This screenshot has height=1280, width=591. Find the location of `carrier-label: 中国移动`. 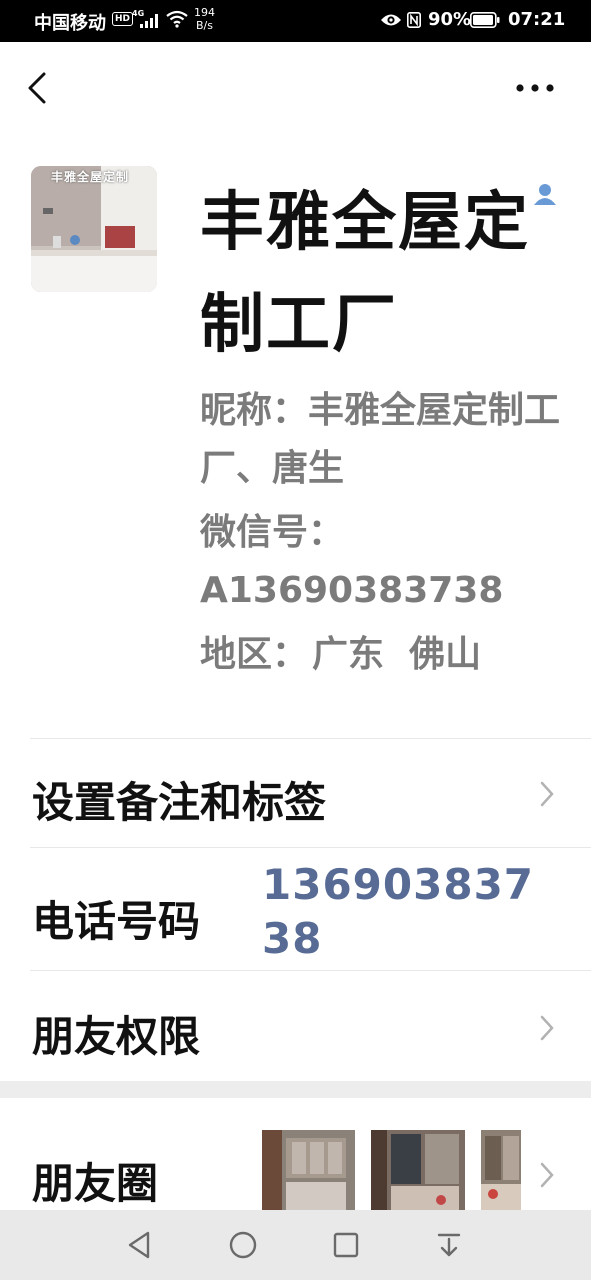

carrier-label: 中国移动 is located at coordinates (70, 23).